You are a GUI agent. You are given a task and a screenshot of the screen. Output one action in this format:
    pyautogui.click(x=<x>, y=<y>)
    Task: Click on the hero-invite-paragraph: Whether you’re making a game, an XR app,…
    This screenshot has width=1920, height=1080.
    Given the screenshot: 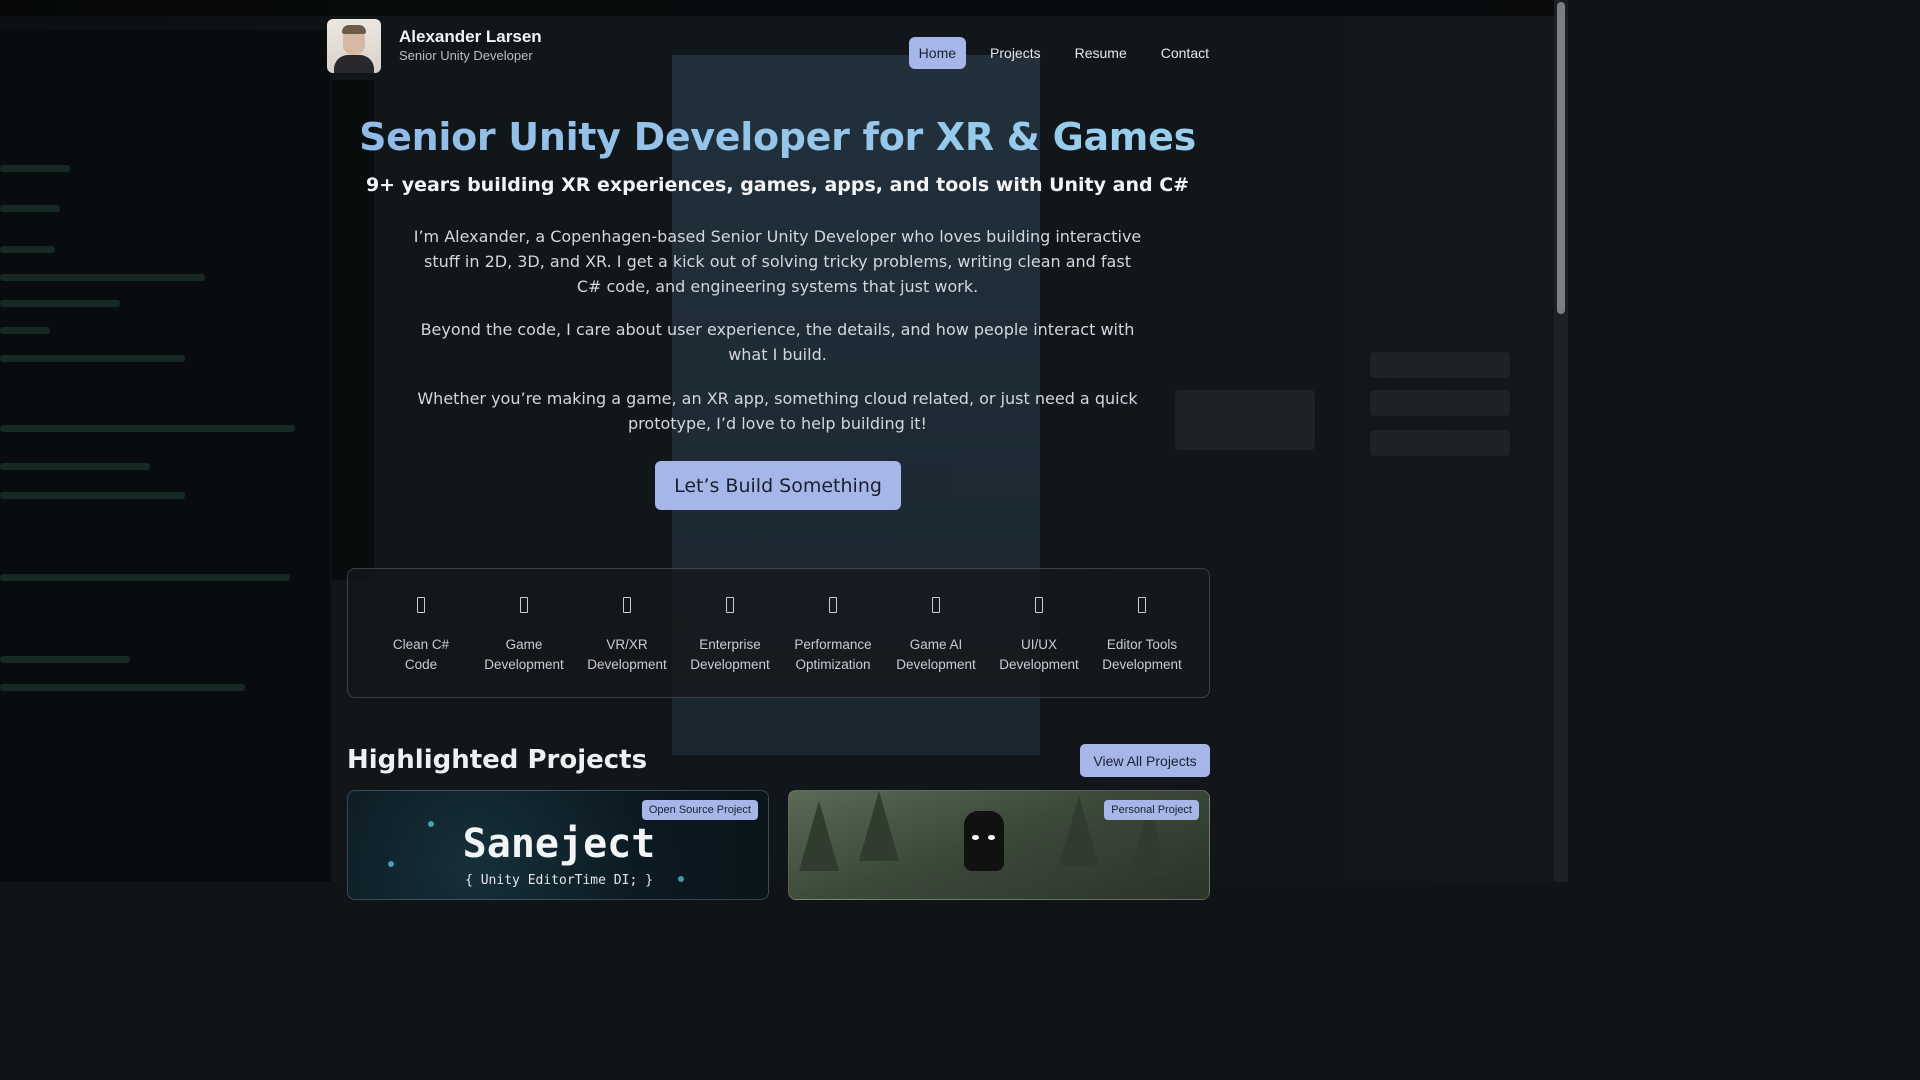 What is the action you would take?
    pyautogui.click(x=777, y=411)
    